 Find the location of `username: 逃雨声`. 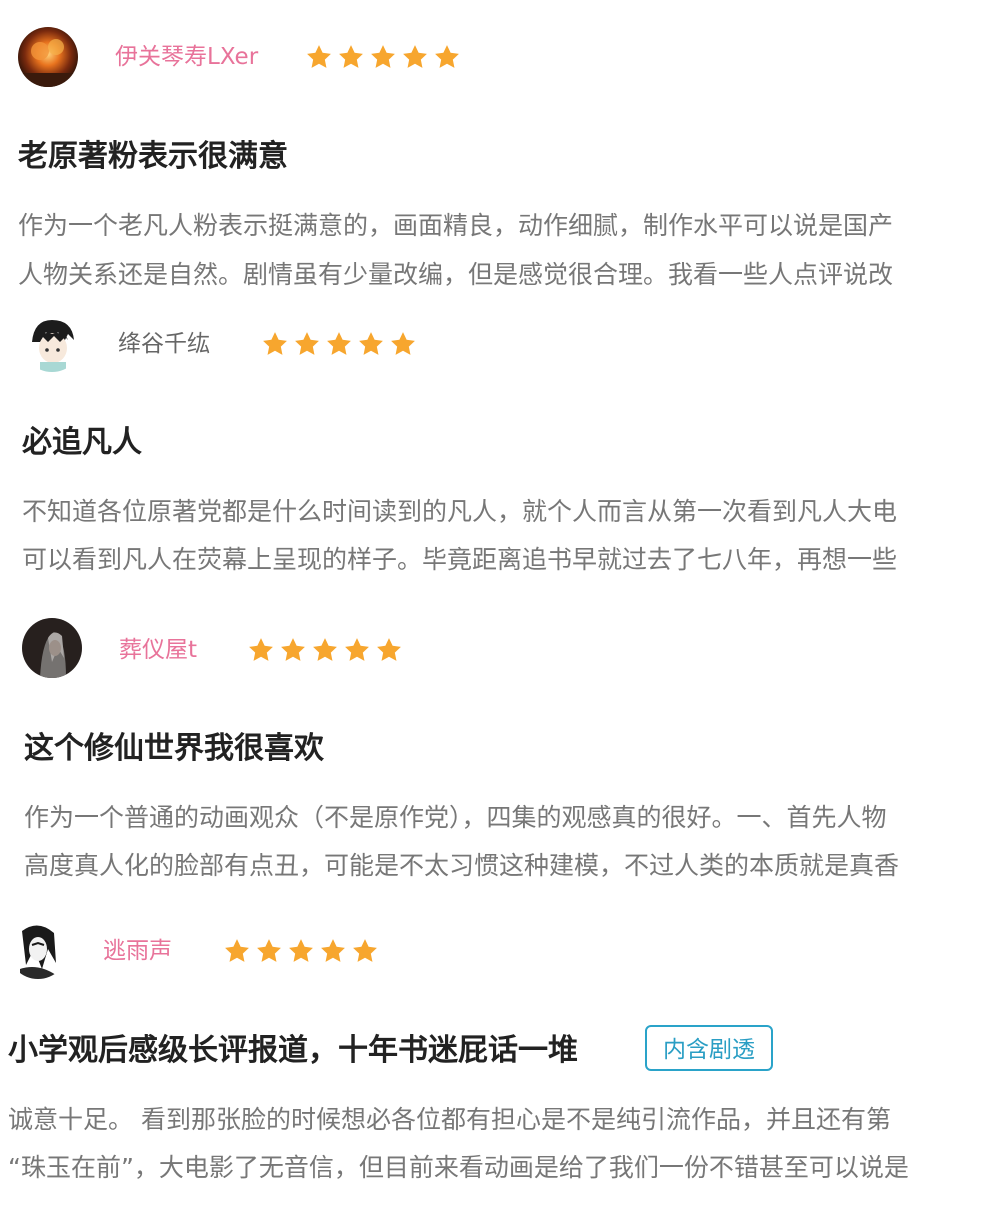

username: 逃雨声 is located at coordinates (137, 951).